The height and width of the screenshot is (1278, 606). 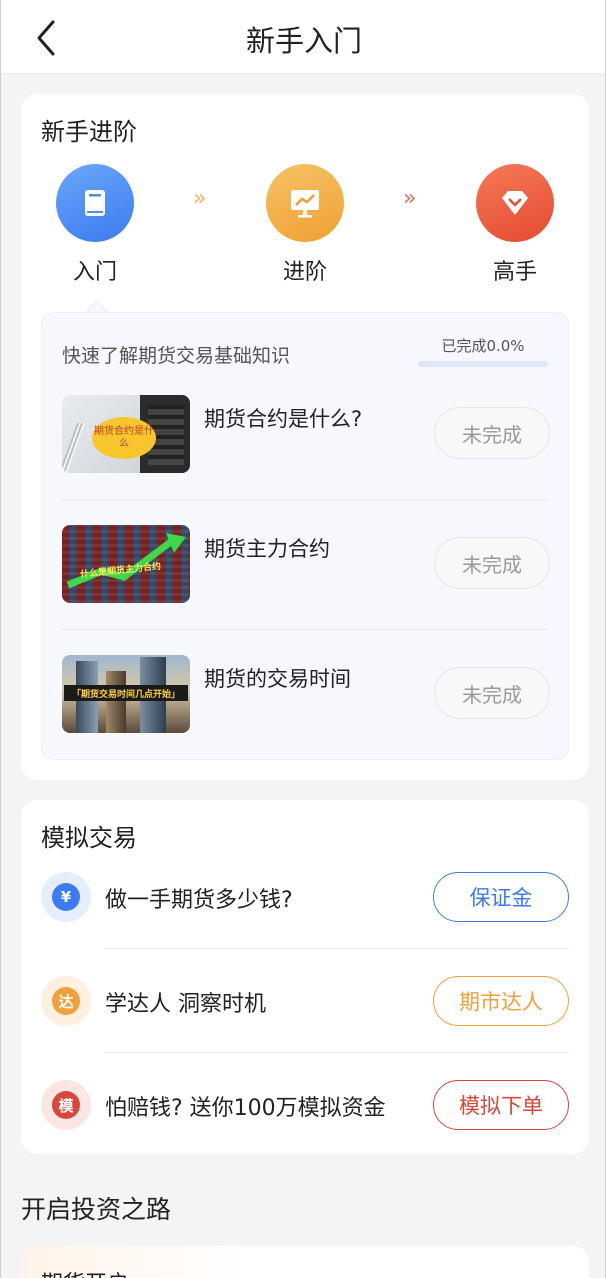 What do you see at coordinates (501, 1001) in the screenshot?
I see `market-expert-button: 期市达人` at bounding box center [501, 1001].